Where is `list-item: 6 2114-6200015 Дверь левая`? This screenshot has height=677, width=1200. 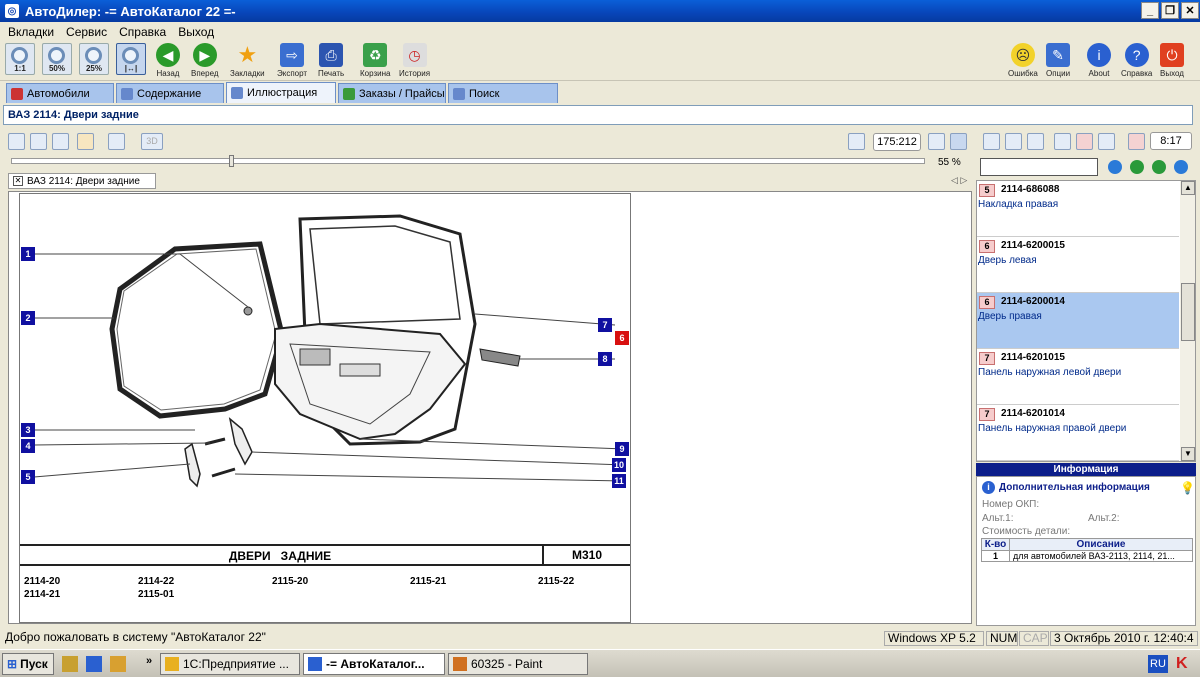
list-item: 6 2114-6200015 Дверь левая is located at coordinates (1078, 265).